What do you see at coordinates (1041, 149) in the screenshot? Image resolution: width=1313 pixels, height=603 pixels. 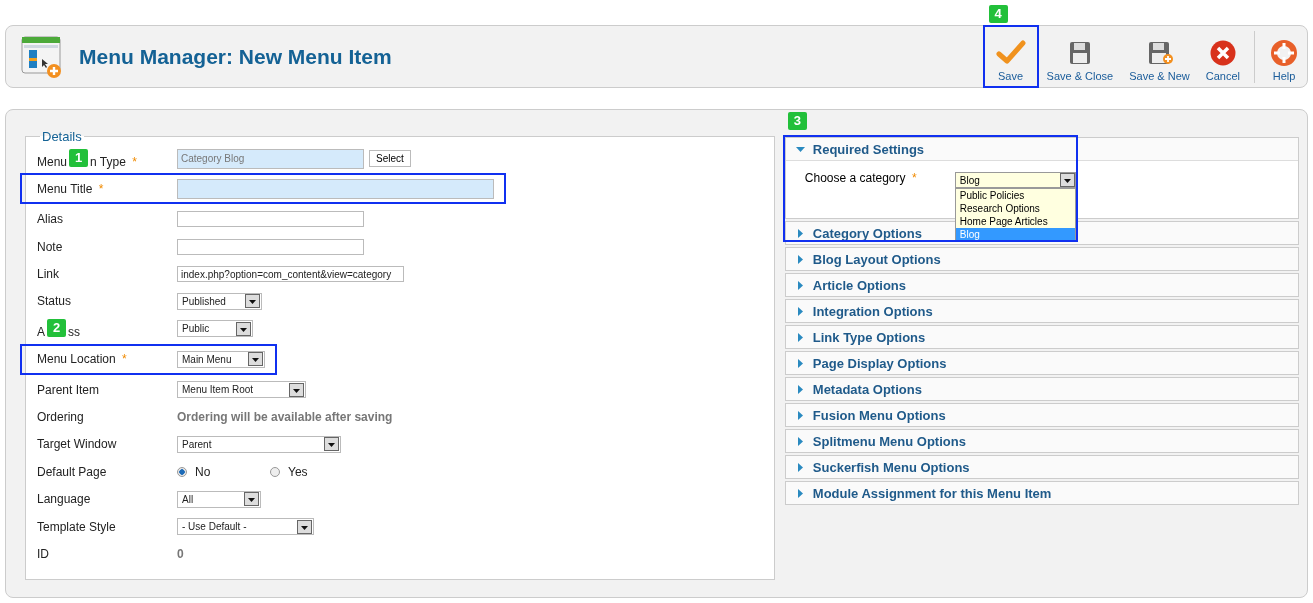 I see `accordion-header: Required Settings` at bounding box center [1041, 149].